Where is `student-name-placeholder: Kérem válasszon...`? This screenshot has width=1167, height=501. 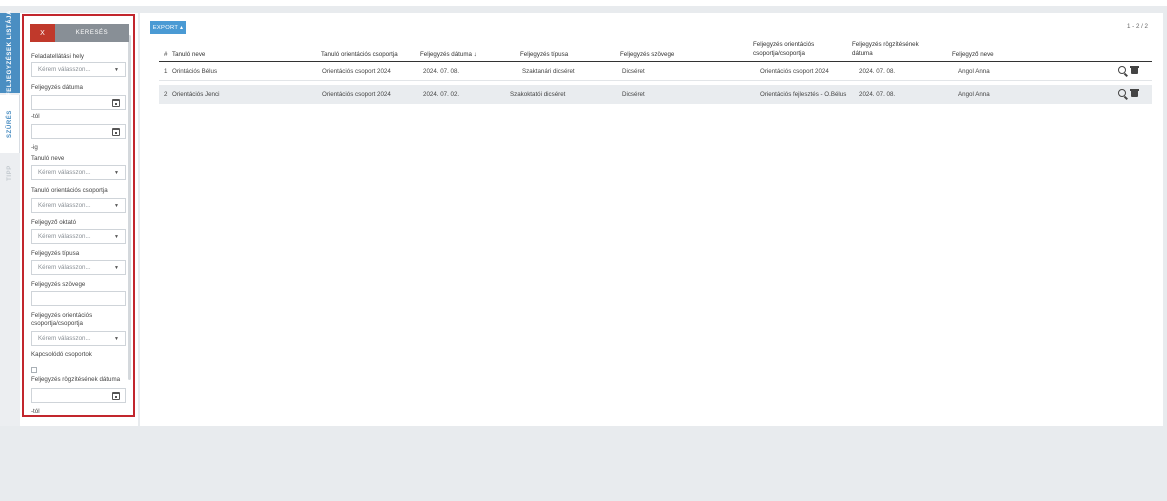
student-name-placeholder: Kérem válasszon... is located at coordinates (64, 172).